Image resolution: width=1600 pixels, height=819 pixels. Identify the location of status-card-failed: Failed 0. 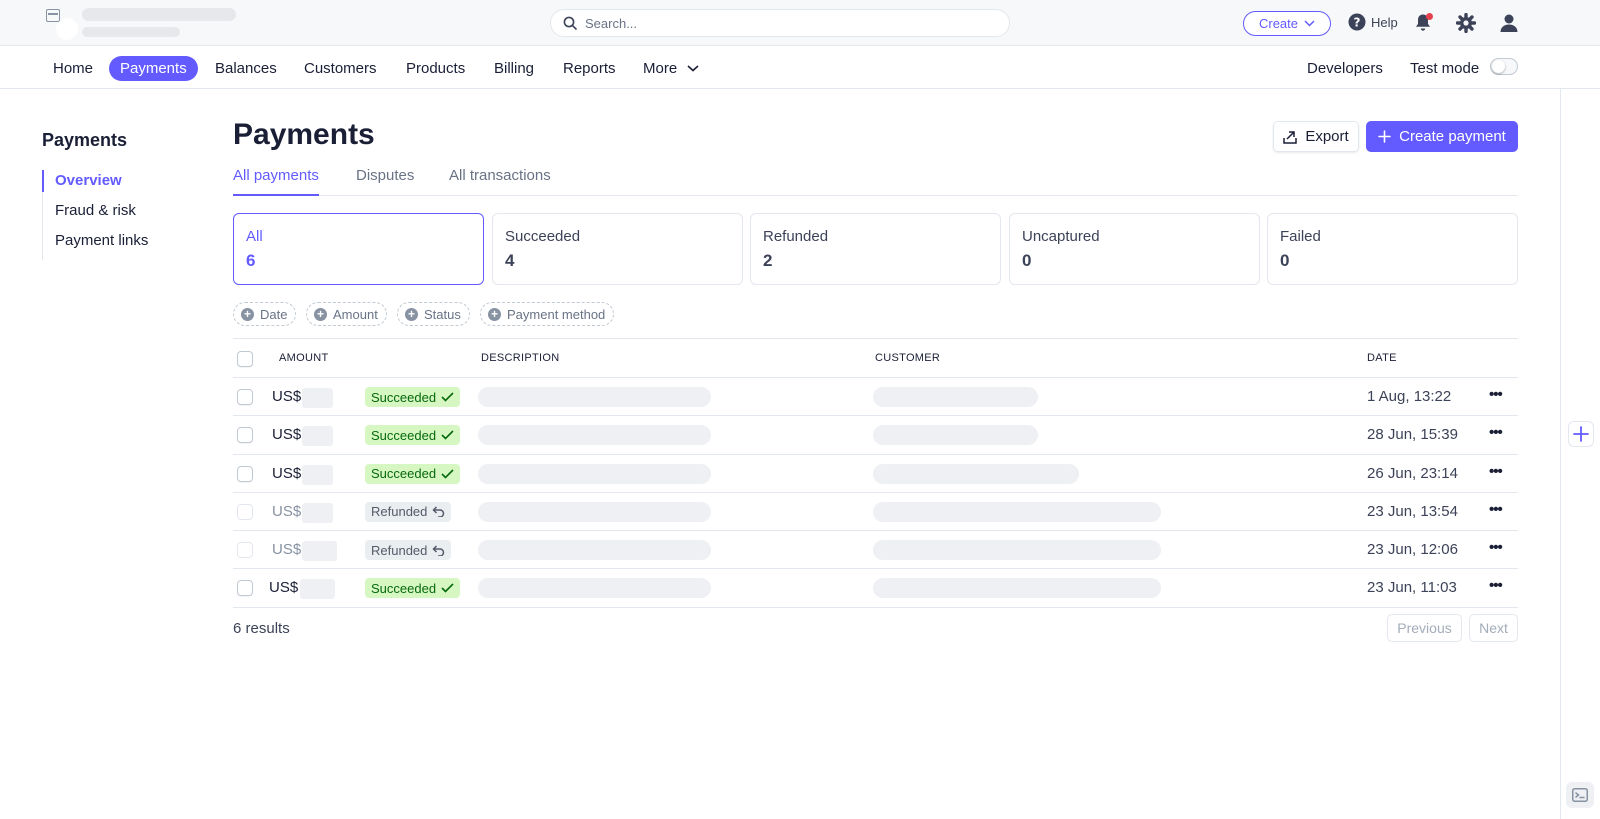
(1392, 249).